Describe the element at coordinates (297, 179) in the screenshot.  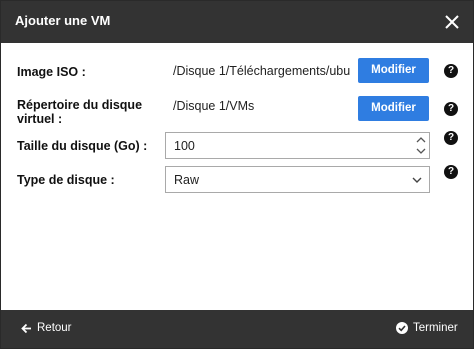
I see `disk-type-select: Raw` at that location.